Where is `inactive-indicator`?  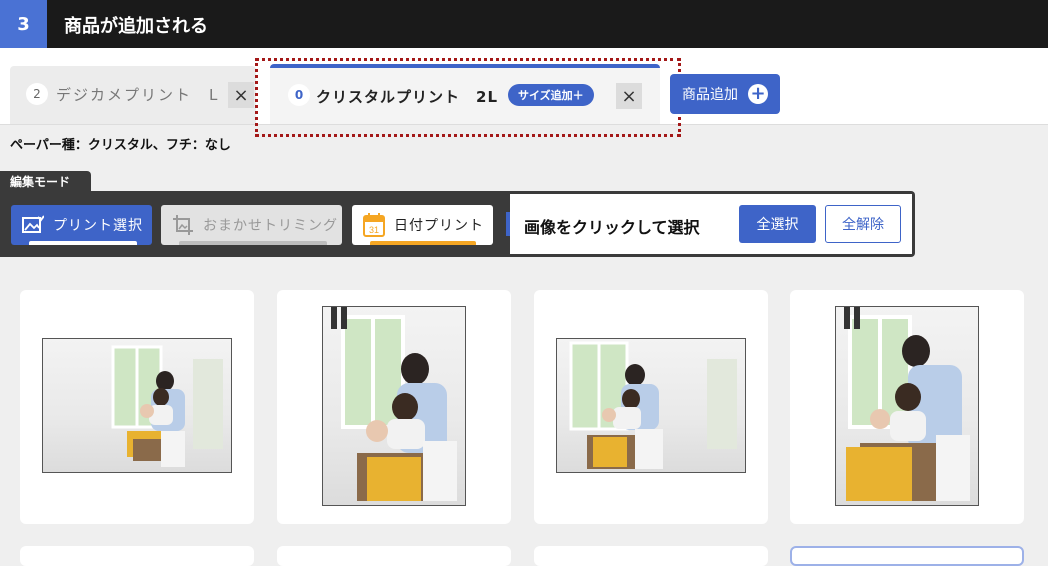
inactive-indicator is located at coordinates (253, 243).